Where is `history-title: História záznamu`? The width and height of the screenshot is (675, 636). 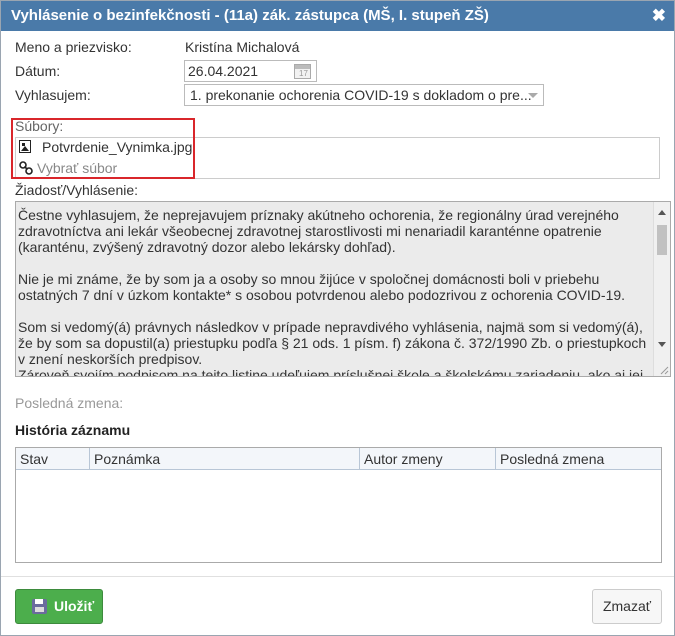
history-title: História záznamu is located at coordinates (73, 430).